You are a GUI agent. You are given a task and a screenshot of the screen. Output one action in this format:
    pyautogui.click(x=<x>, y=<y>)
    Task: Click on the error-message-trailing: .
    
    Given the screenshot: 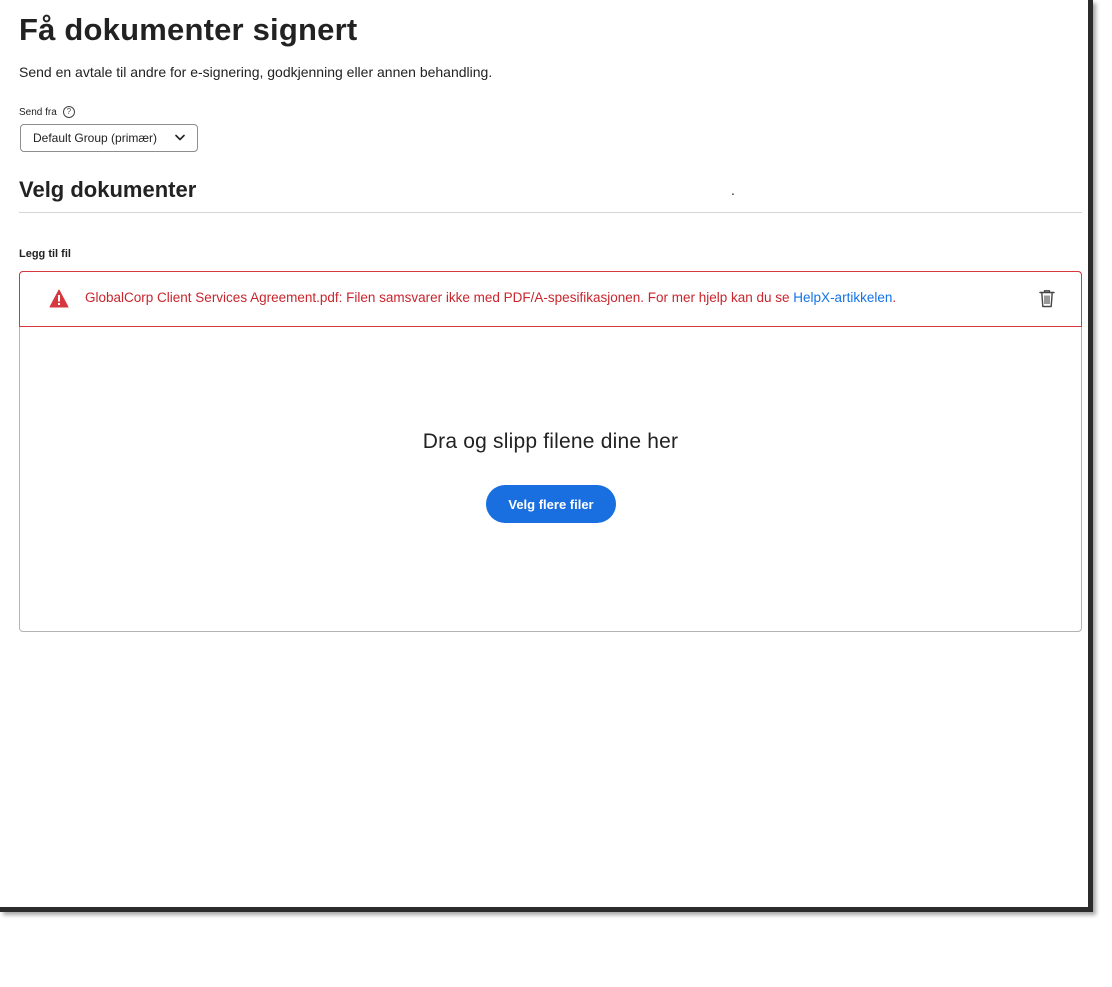 What is the action you would take?
    pyautogui.click(x=894, y=297)
    